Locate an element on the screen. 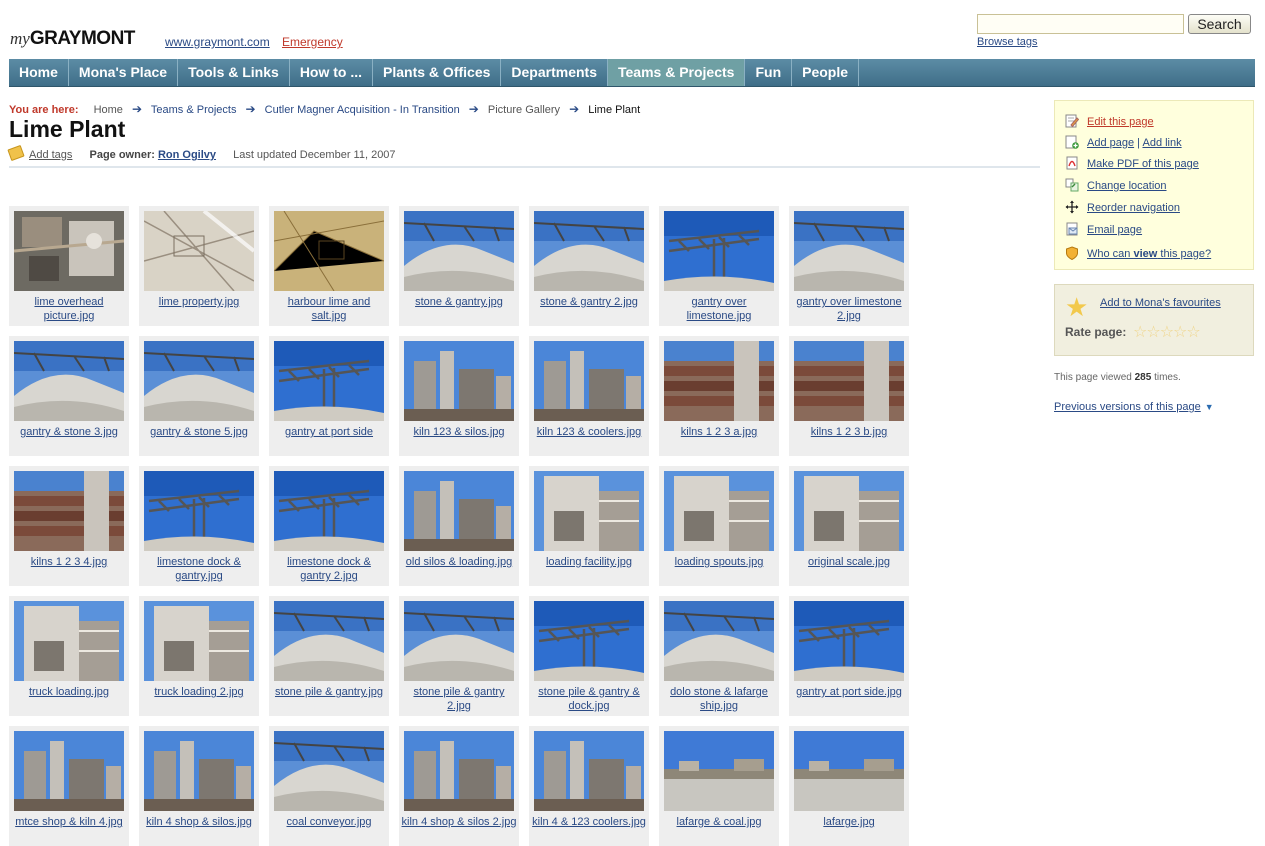  gallery-item: limestone dock & gantry 2.jpg is located at coordinates (329, 526).